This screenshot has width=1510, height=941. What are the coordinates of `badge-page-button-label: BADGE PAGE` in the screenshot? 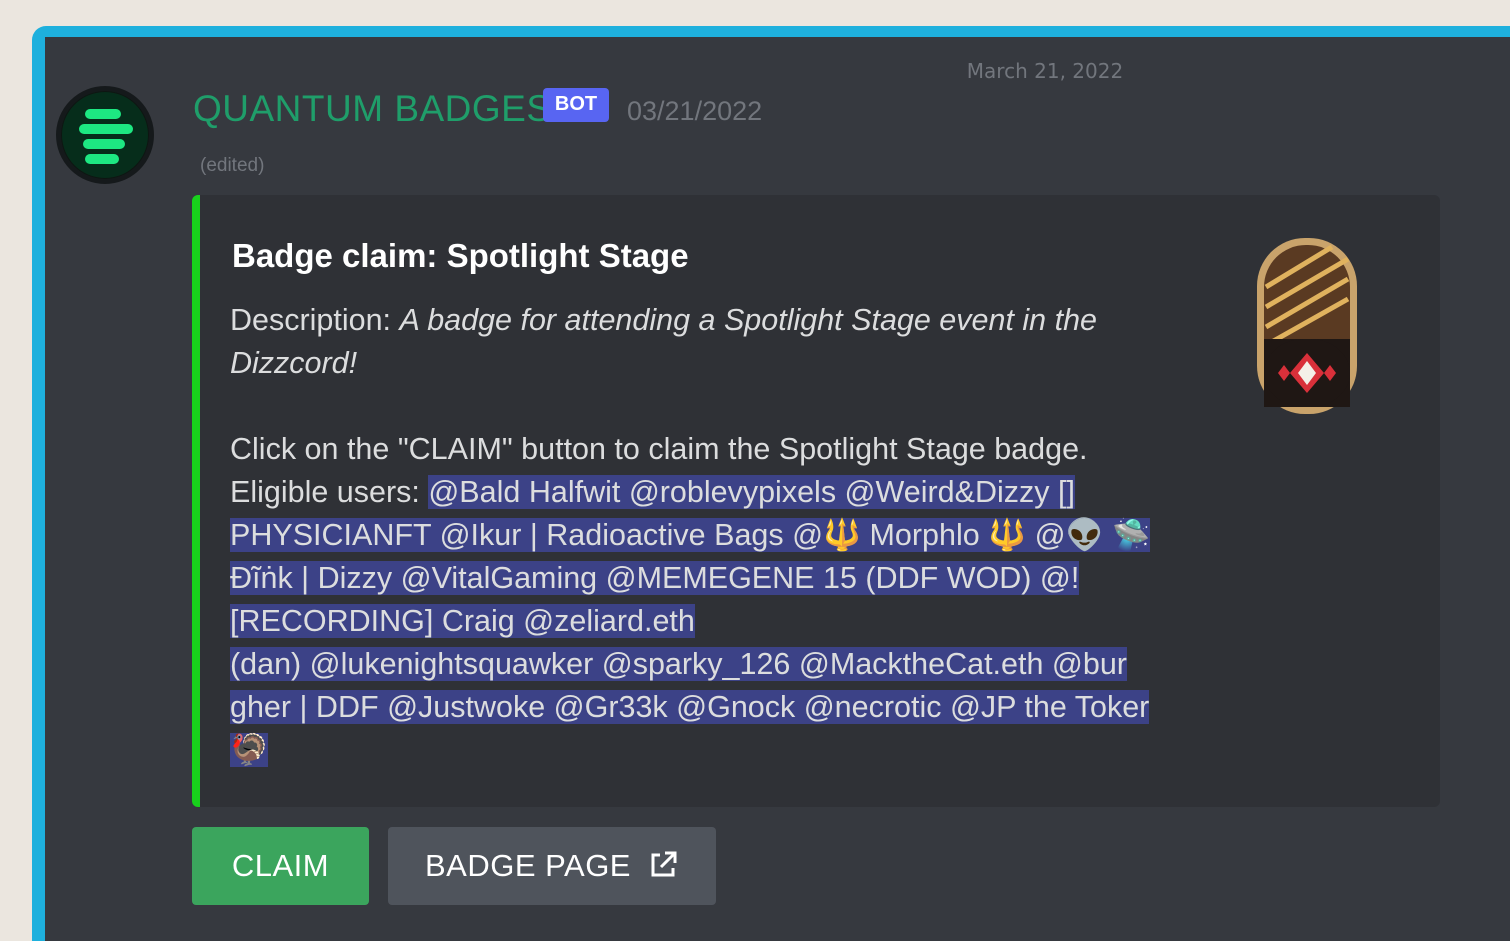 It's located at (528, 865).